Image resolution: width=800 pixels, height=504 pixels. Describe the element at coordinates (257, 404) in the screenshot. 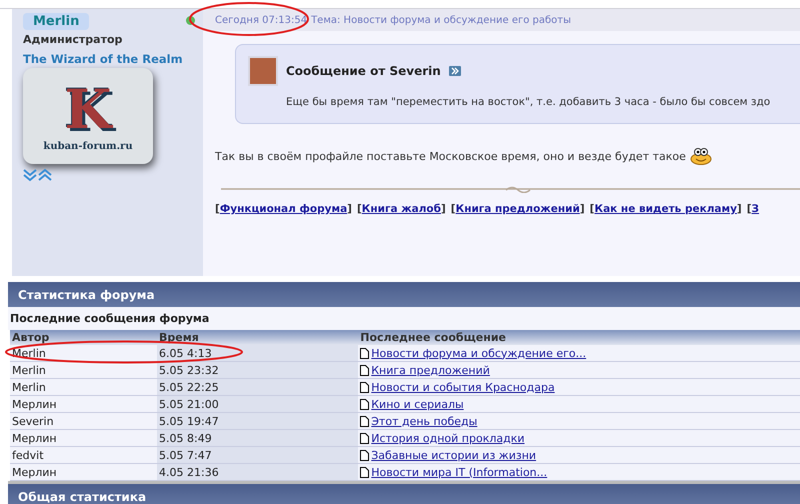

I see `table-cell: 5.05 21:00` at that location.